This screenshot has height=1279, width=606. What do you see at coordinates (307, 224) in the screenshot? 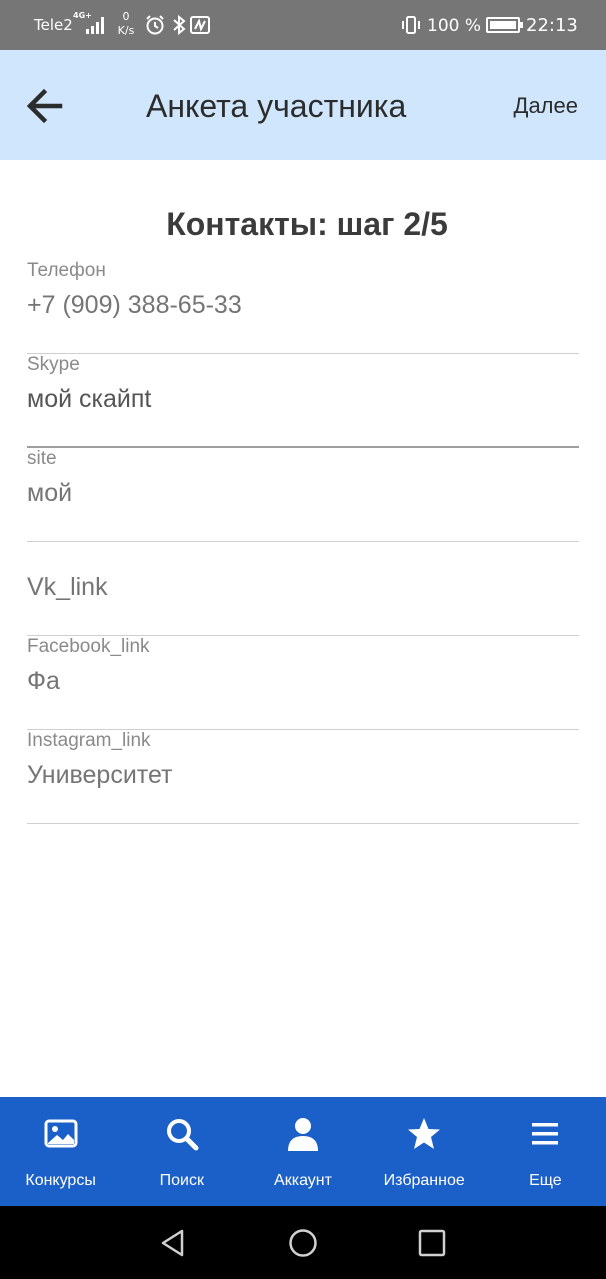
I see `step-heading: Контакты: шаг 2/5` at bounding box center [307, 224].